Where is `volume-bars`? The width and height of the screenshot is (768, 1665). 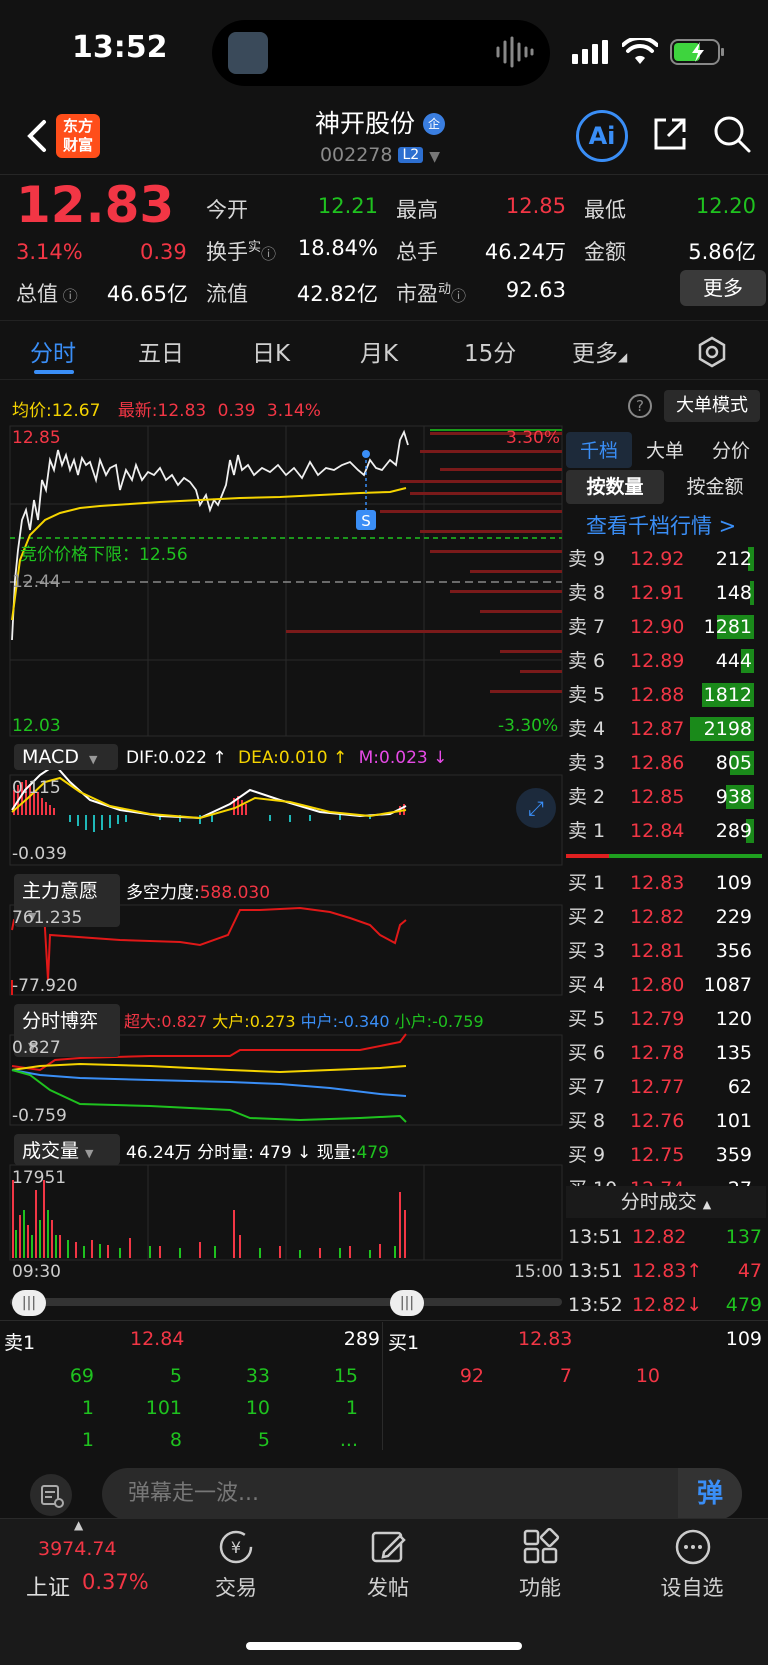
volume-bars is located at coordinates (209, 1219).